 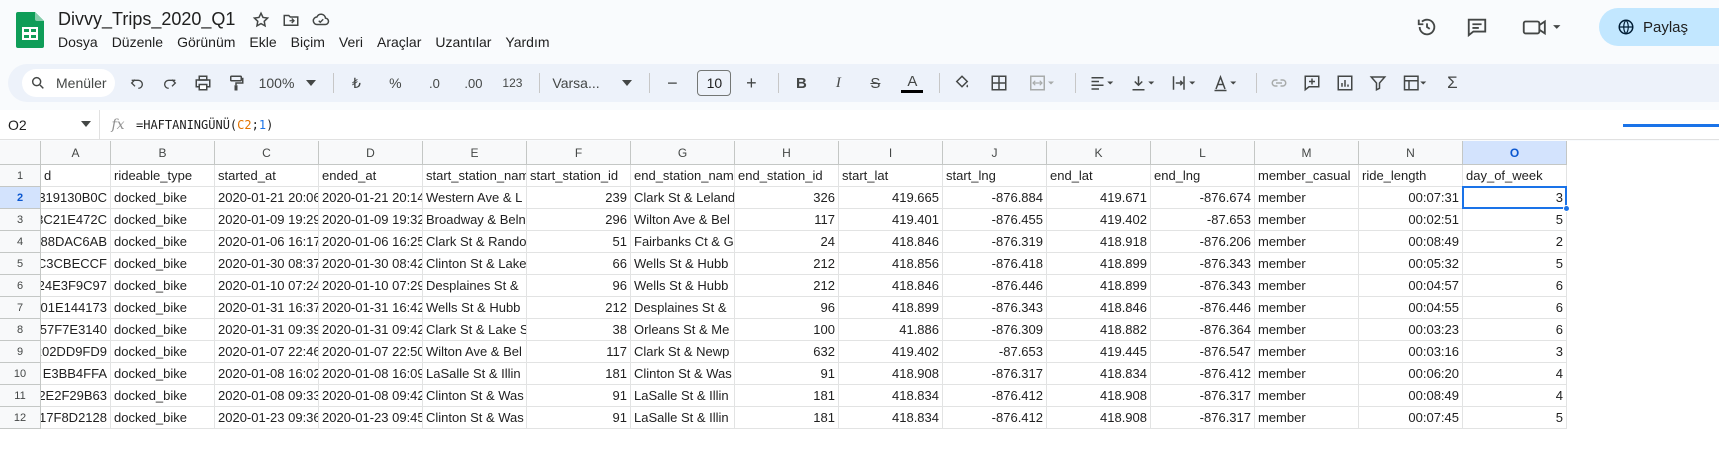 I want to click on name-box: O2, so click(x=50, y=124).